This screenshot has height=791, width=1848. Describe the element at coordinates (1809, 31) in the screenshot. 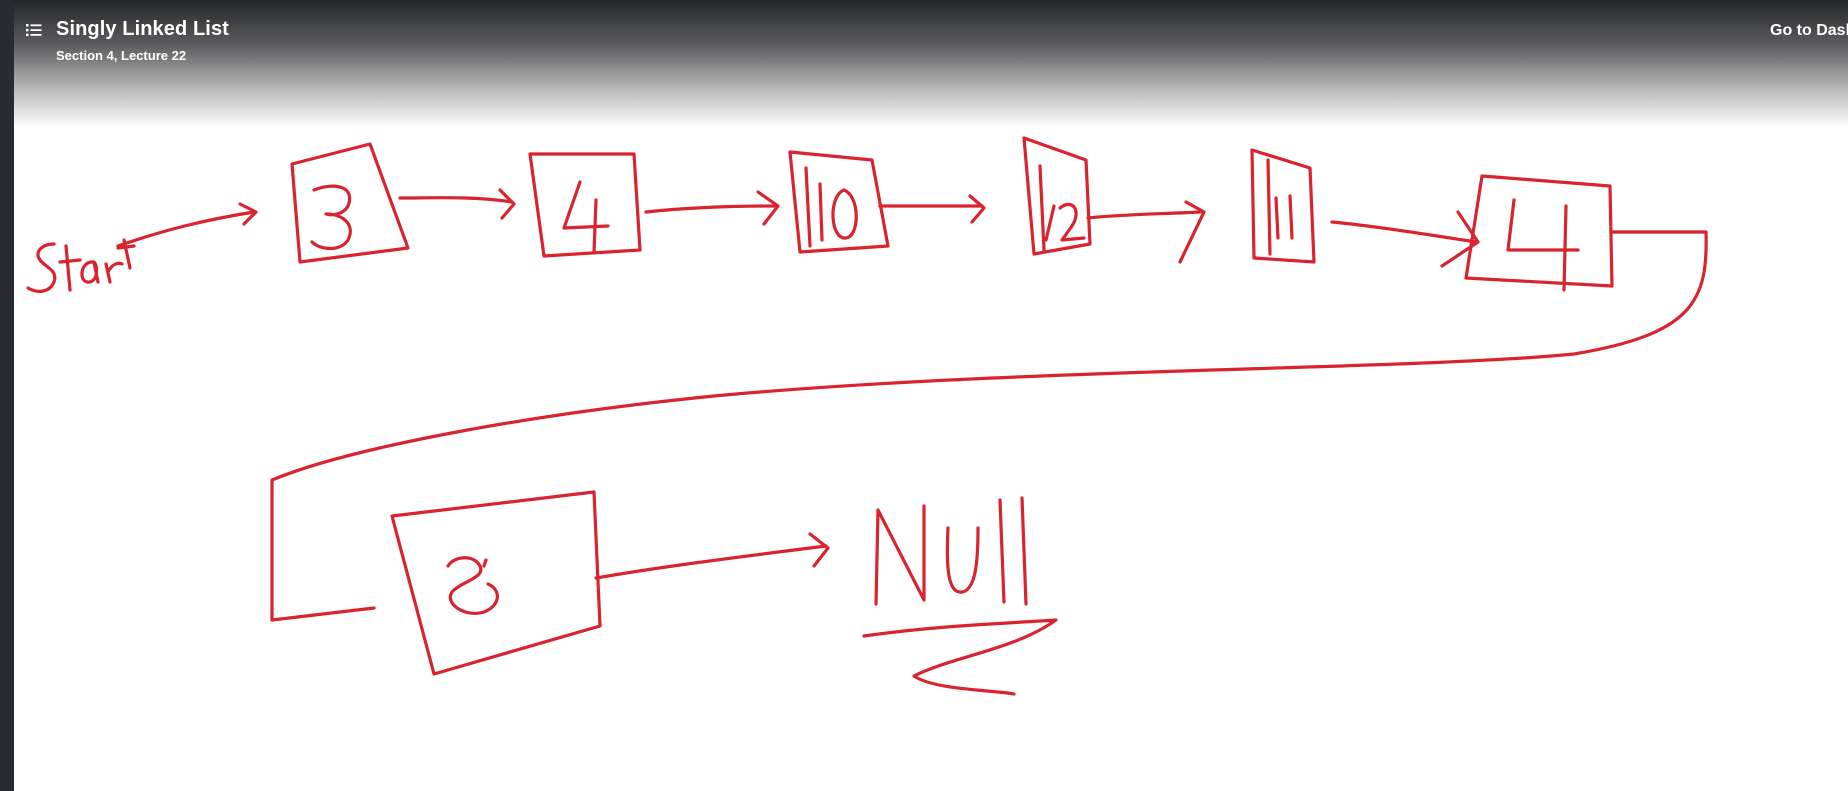

I see `go-to-dashboard-link: Go to Dash` at that location.